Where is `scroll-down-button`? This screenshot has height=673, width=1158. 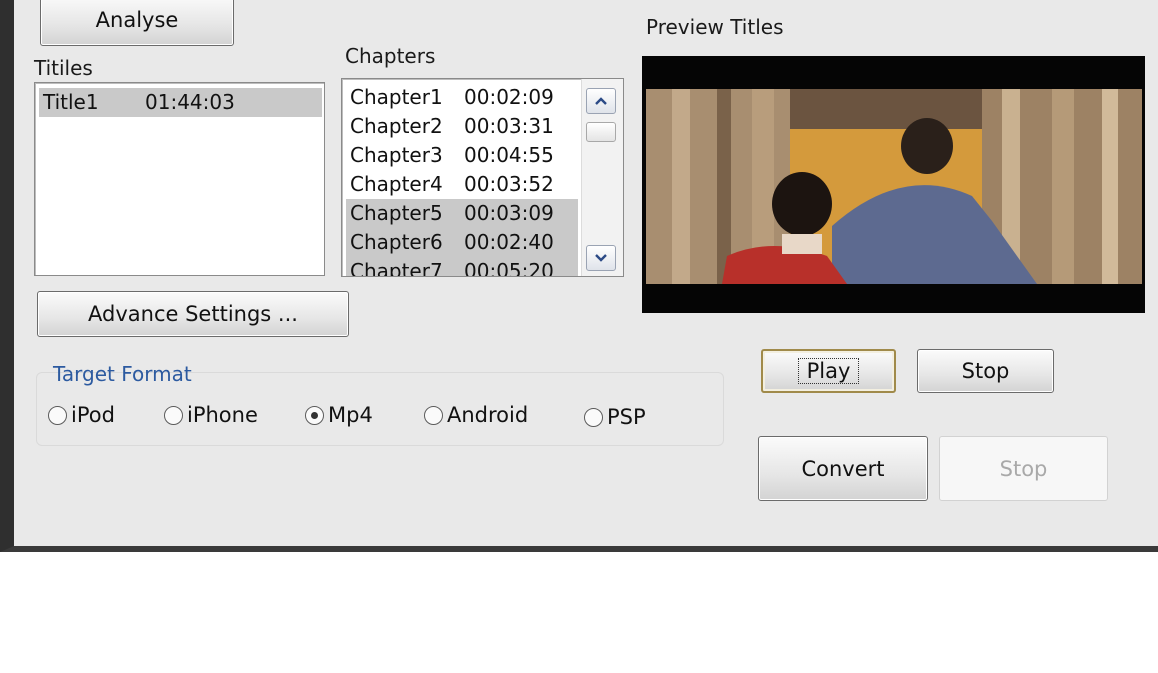 scroll-down-button is located at coordinates (601, 258).